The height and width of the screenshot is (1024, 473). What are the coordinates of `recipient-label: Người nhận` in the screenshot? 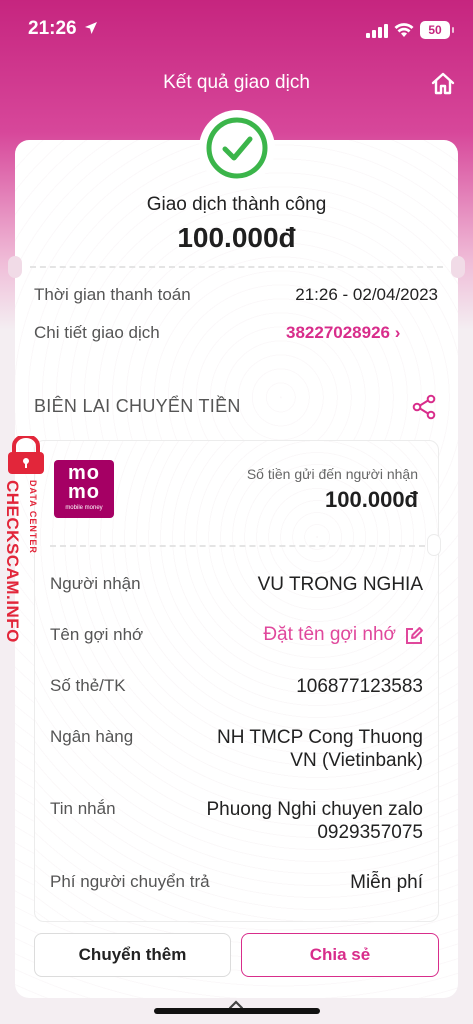 It's located at (95, 583).